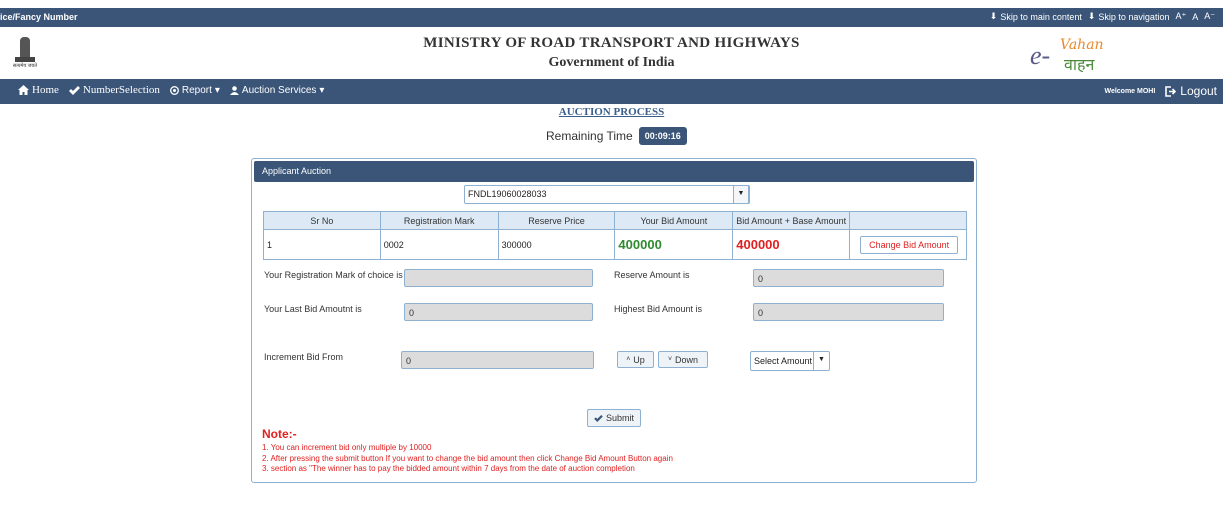 The image size is (1223, 506). Describe the element at coordinates (23, 90) in the screenshot. I see `home-icon` at that location.